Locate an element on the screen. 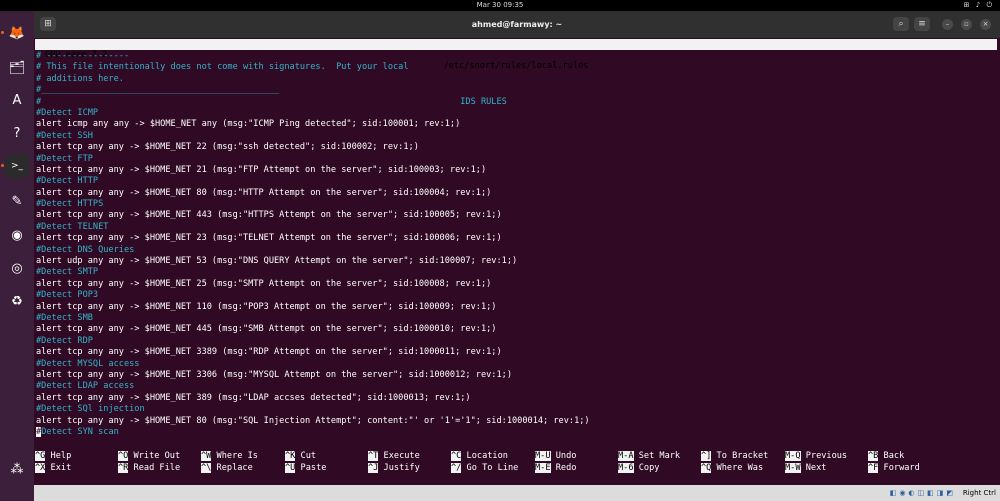  shortcut-key: ^J is located at coordinates (373, 467).